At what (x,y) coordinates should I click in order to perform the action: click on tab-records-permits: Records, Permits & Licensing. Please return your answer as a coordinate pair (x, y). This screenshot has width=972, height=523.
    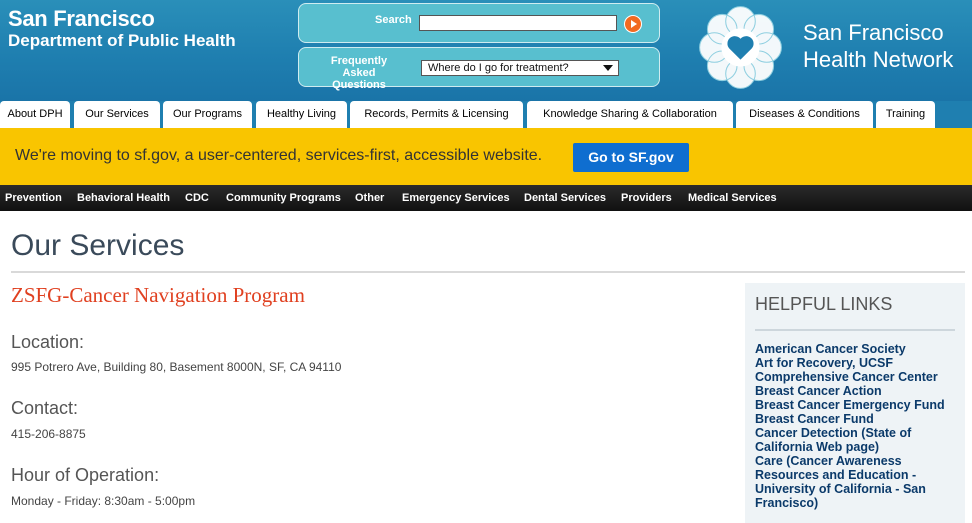
    Looking at the image, I should click on (436, 114).